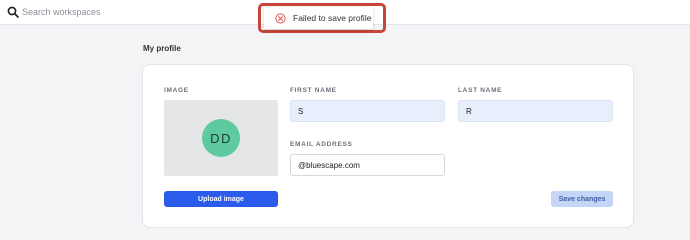 The width and height of the screenshot is (690, 240). What do you see at coordinates (367, 165) in the screenshot?
I see `email-field: @bluescape.com` at bounding box center [367, 165].